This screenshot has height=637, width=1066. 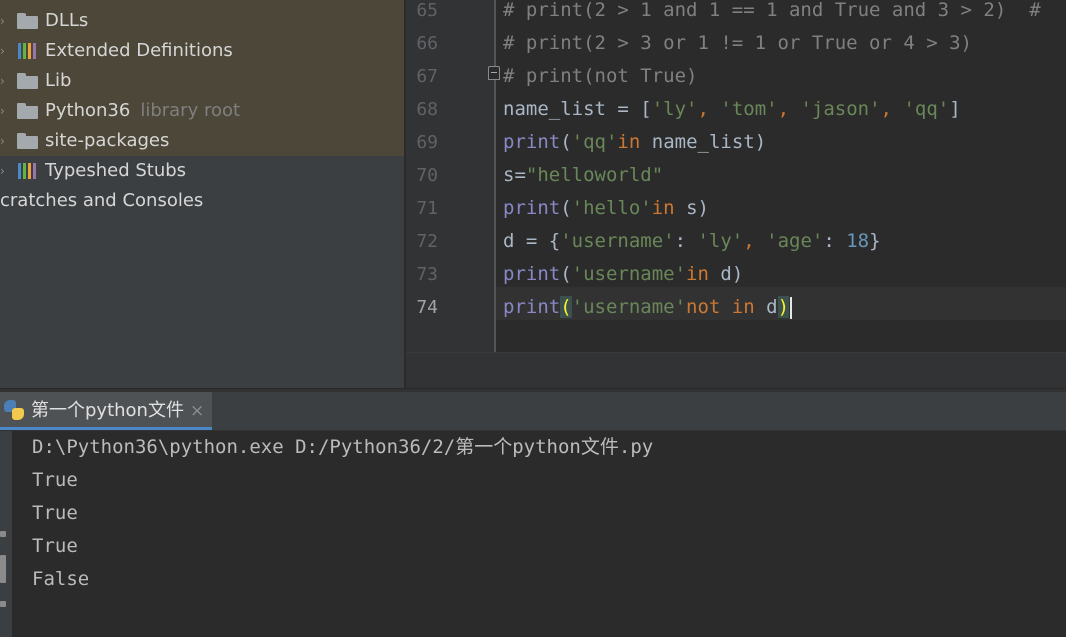 What do you see at coordinates (427, 43) in the screenshot?
I see `line-number: 66` at bounding box center [427, 43].